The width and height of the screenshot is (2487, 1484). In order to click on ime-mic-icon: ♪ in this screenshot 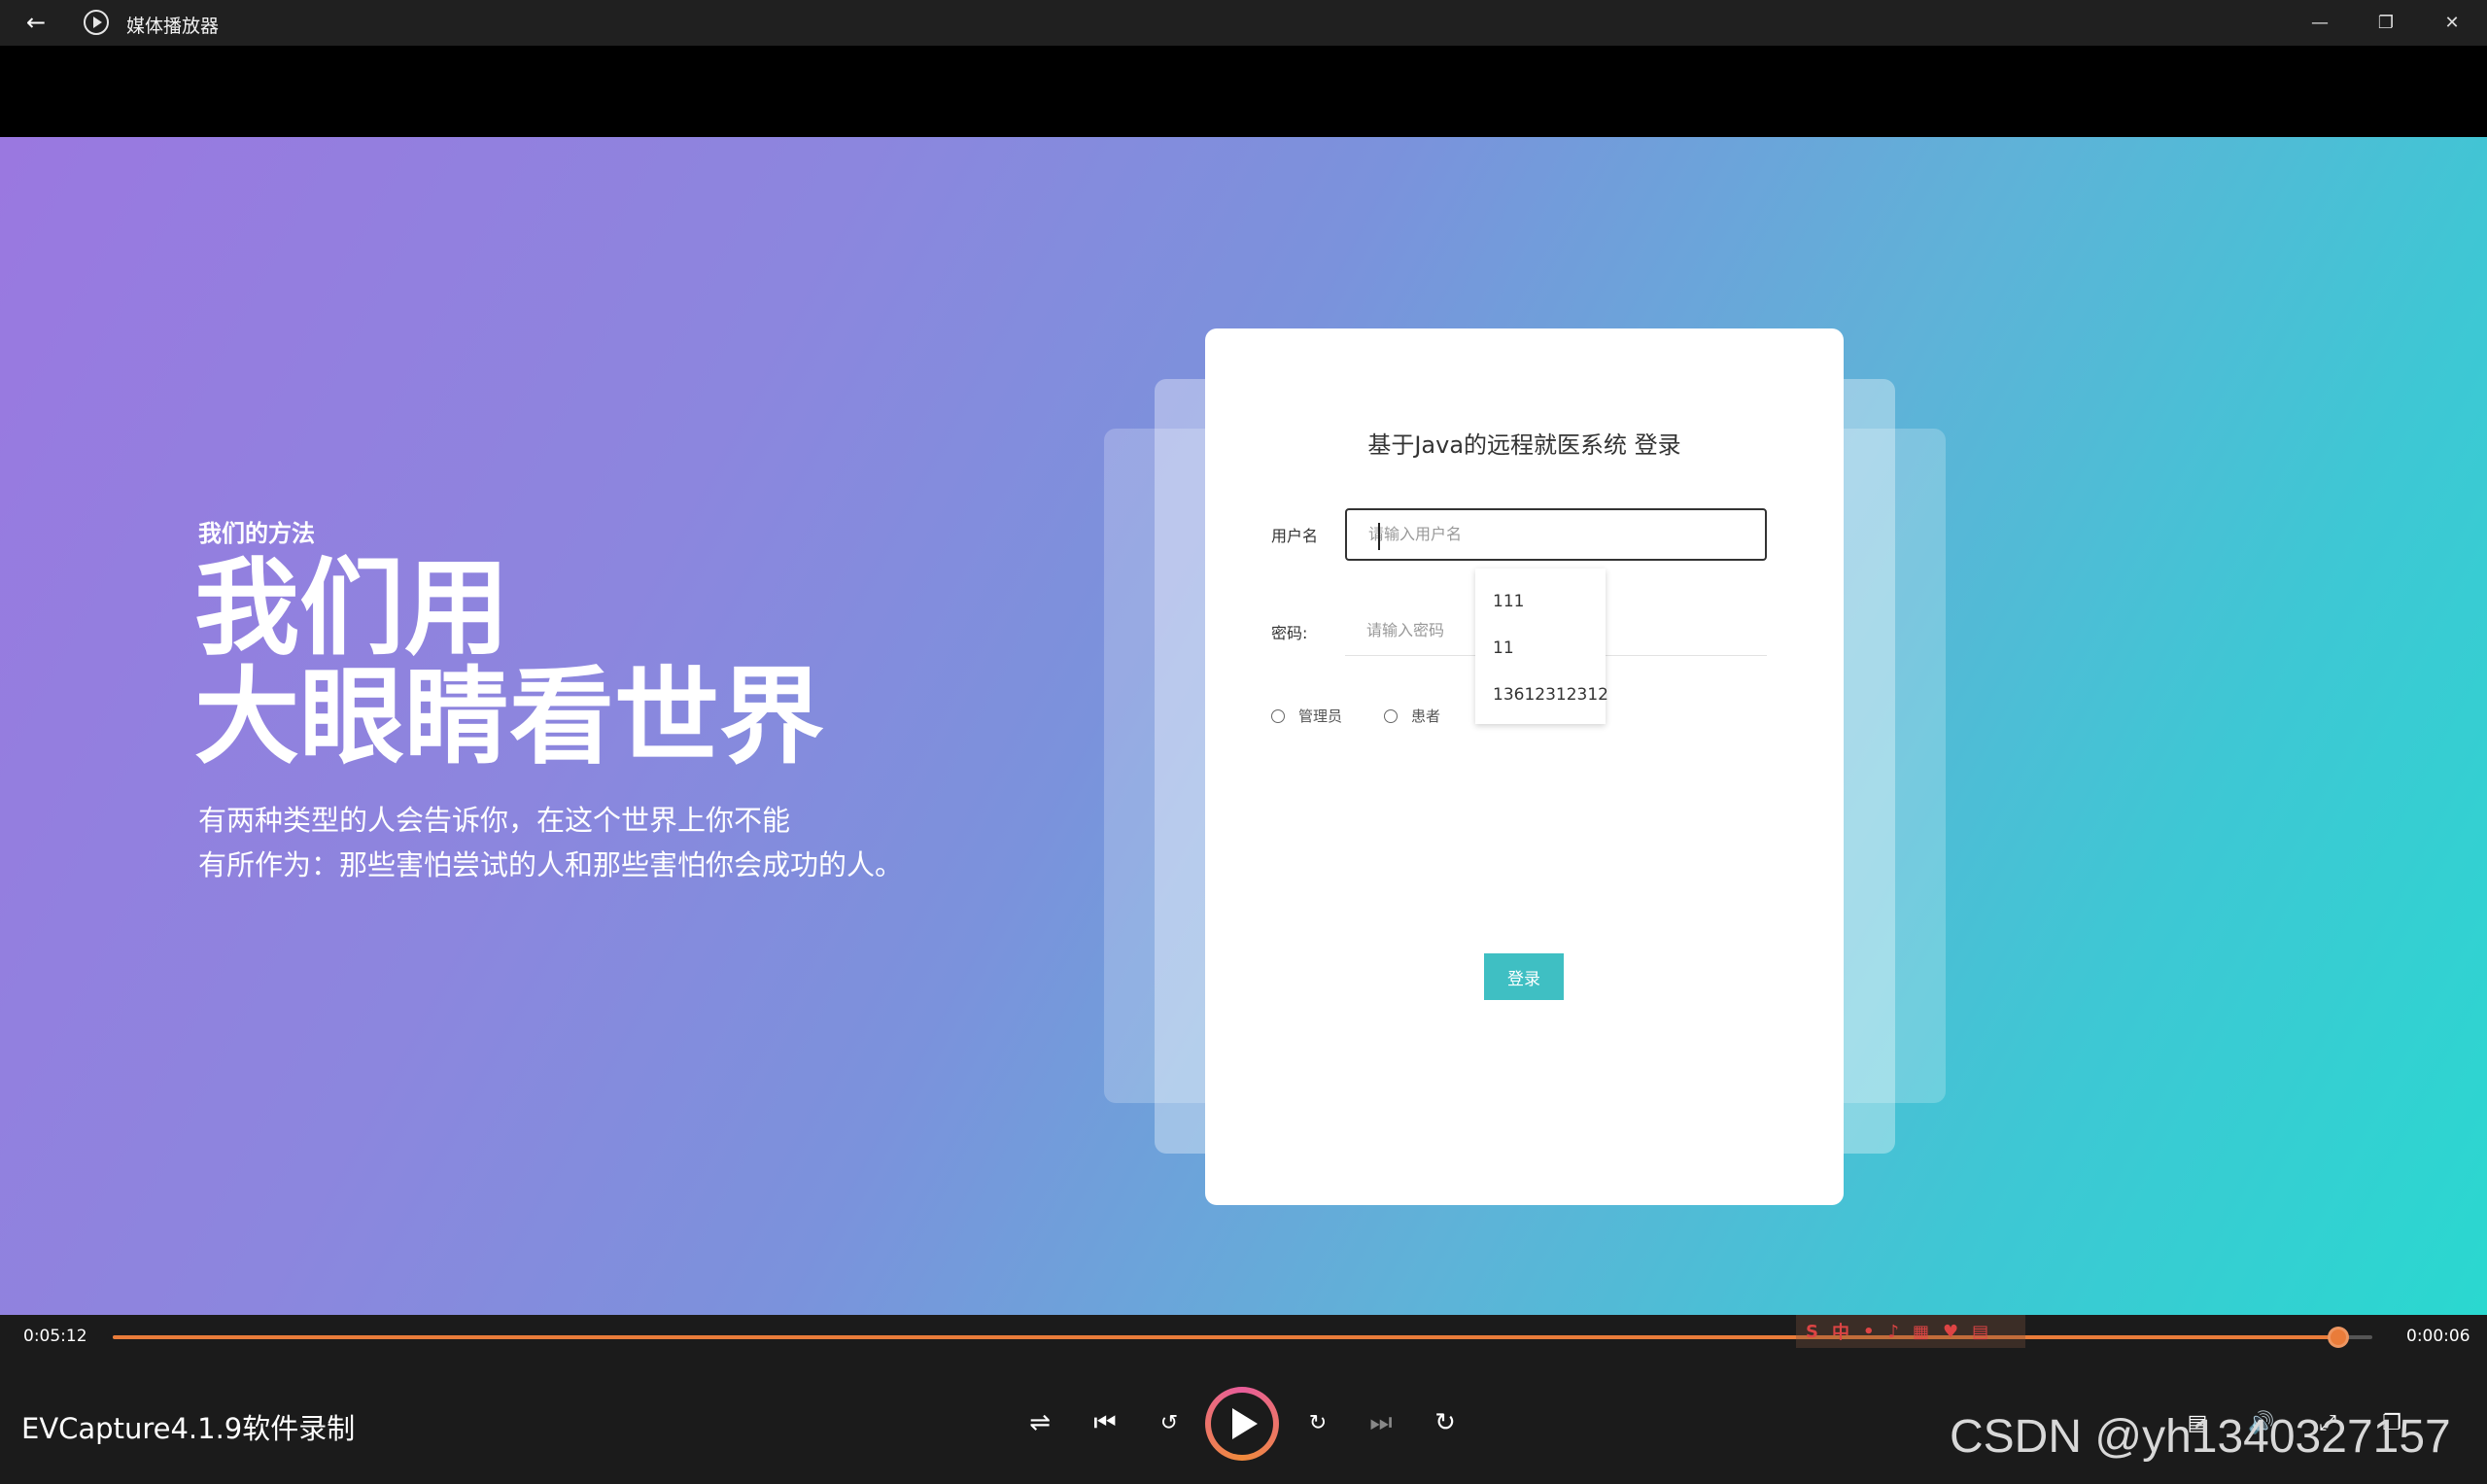, I will do `click(1893, 1331)`.